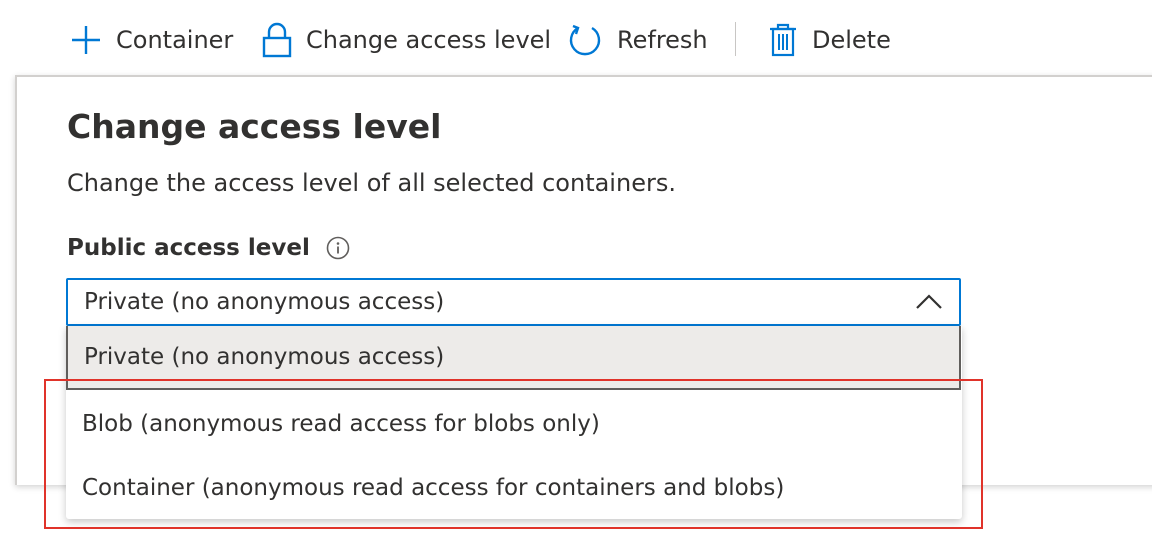 Image resolution: width=1152 pixels, height=534 pixels. I want to click on add-container-label: Container, so click(175, 40).